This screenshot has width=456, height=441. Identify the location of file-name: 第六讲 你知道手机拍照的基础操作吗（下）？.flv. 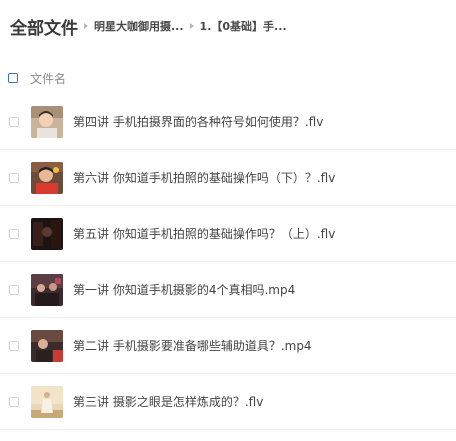
(204, 177).